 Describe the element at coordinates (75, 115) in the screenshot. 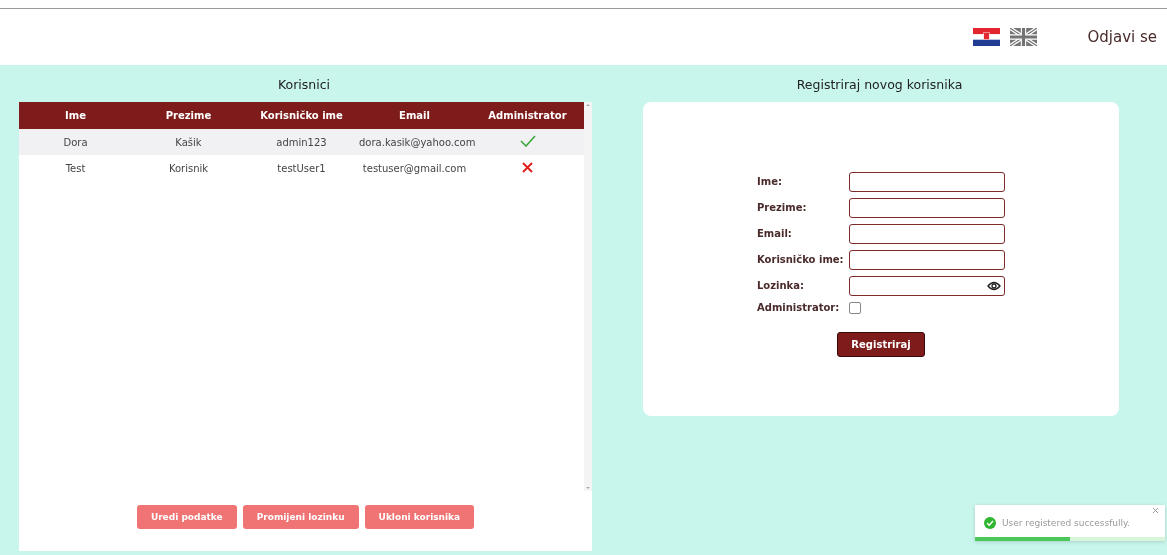

I see `column-header: Ime` at that location.